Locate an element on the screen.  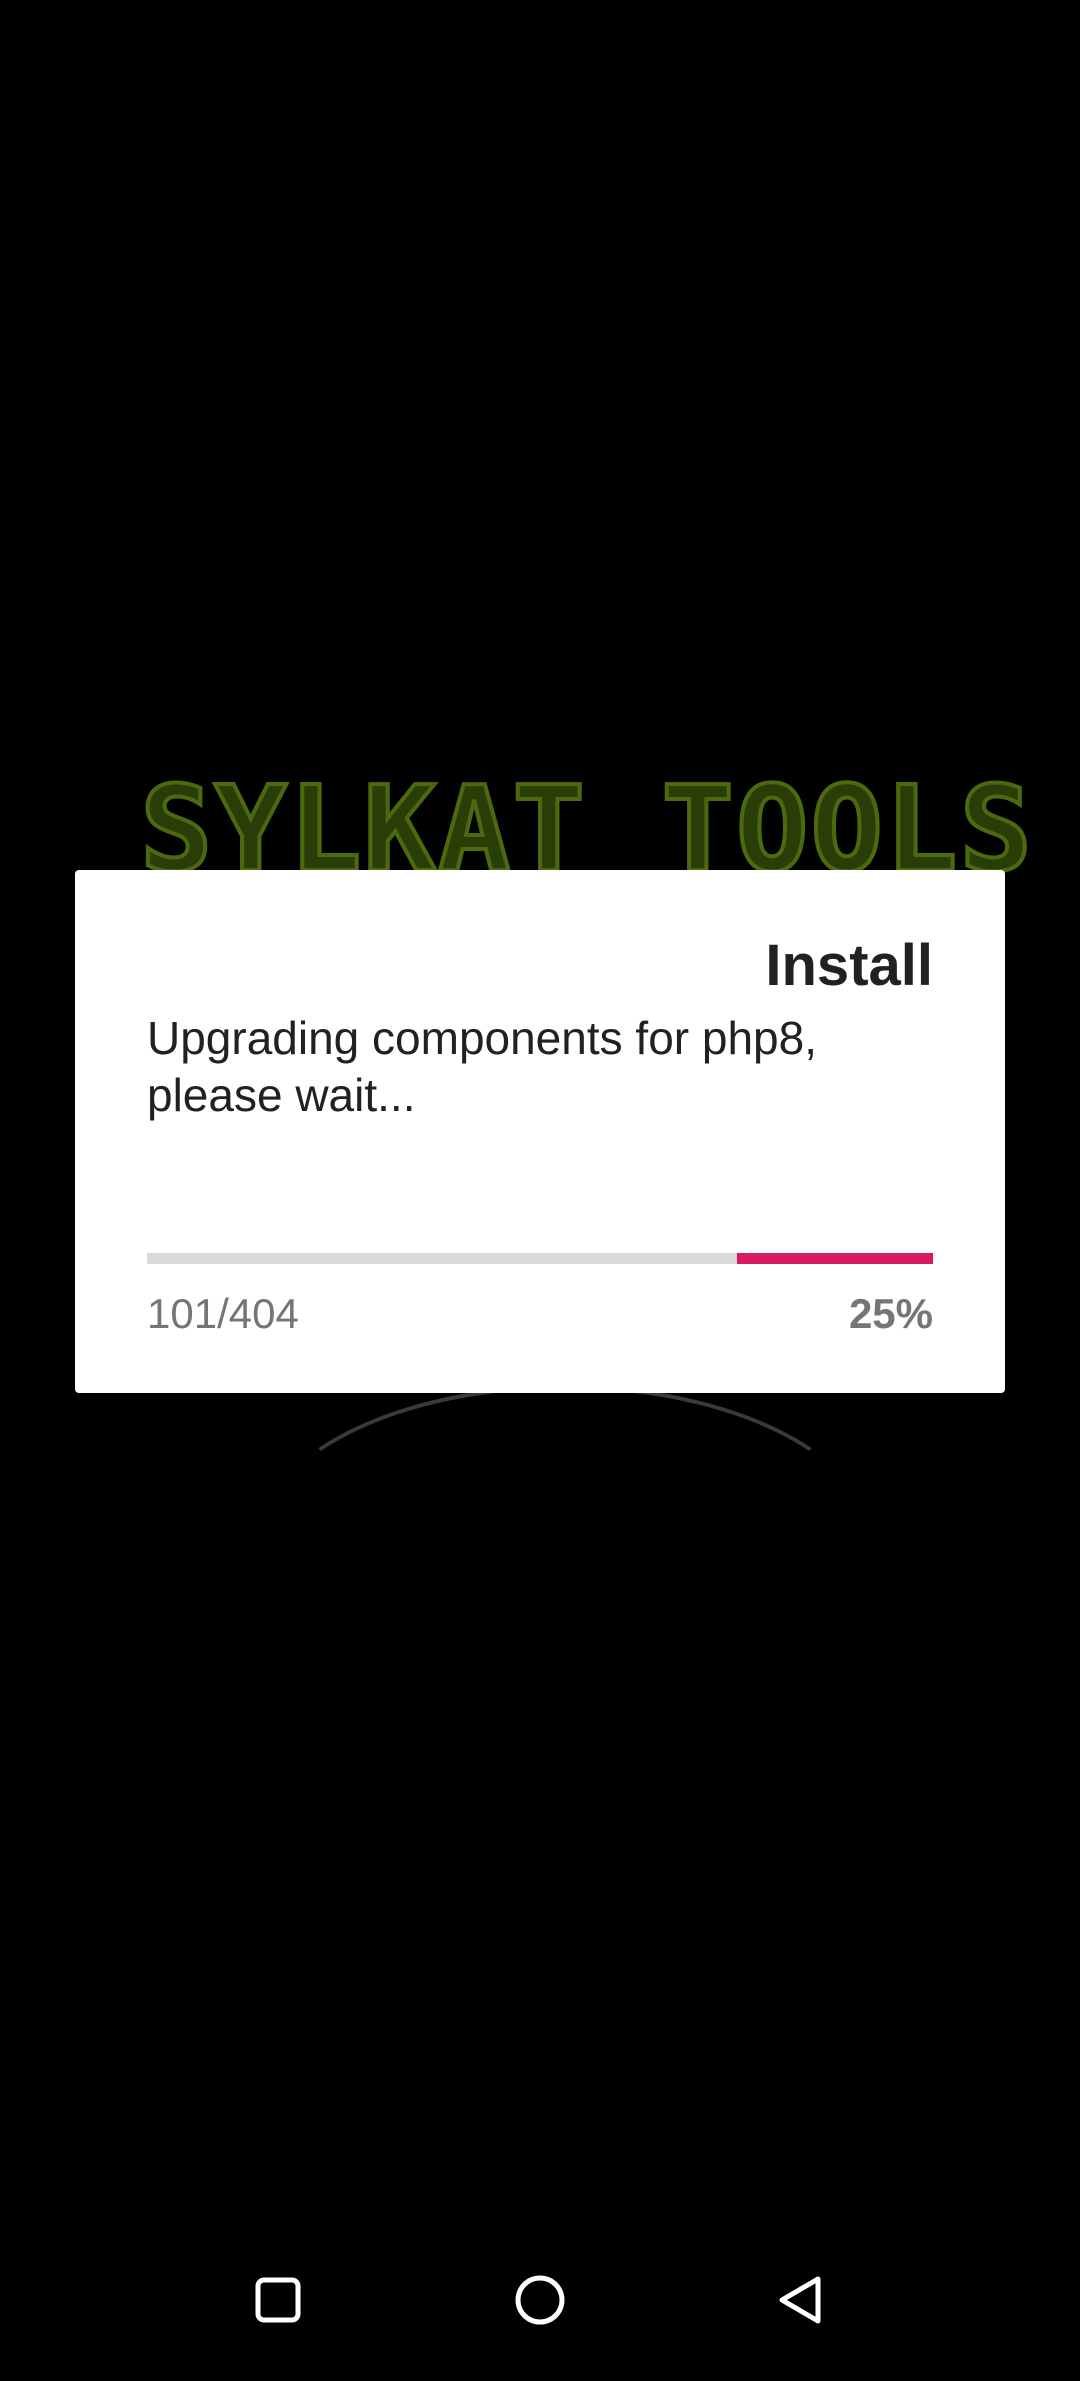
navigation-bar is located at coordinates (540, 2300).